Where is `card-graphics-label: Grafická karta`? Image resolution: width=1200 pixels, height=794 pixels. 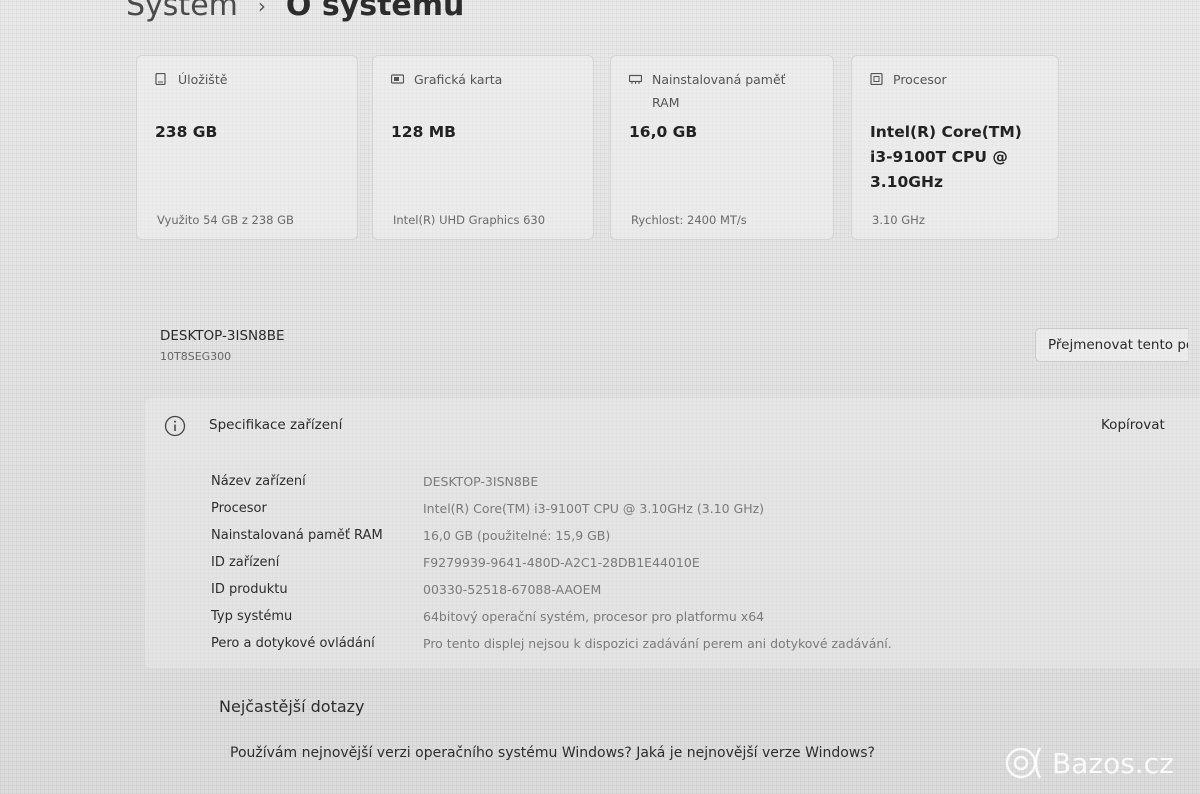 card-graphics-label: Grafická karta is located at coordinates (458, 79).